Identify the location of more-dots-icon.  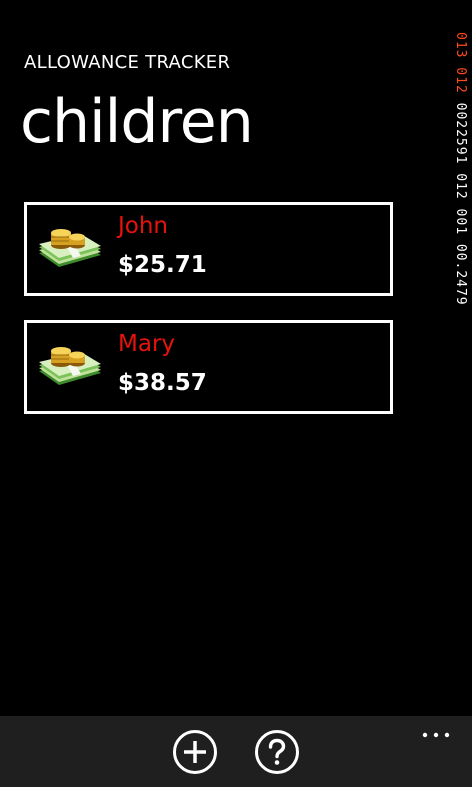
(436, 735).